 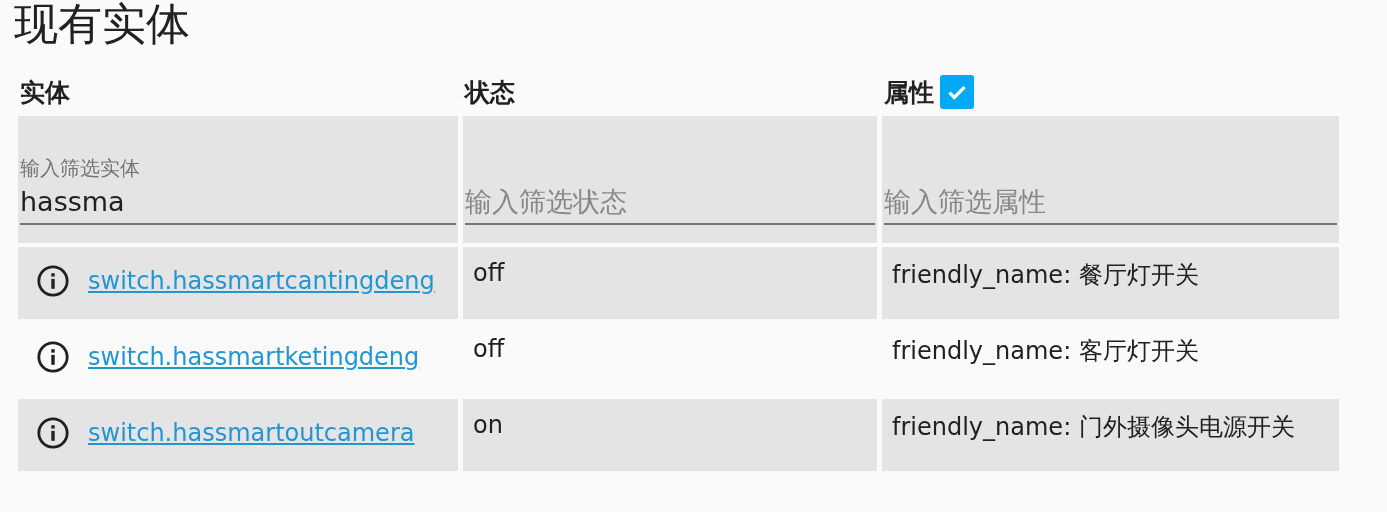 What do you see at coordinates (254, 357) in the screenshot?
I see `entity-link: switch.hassmartketingdeng` at bounding box center [254, 357].